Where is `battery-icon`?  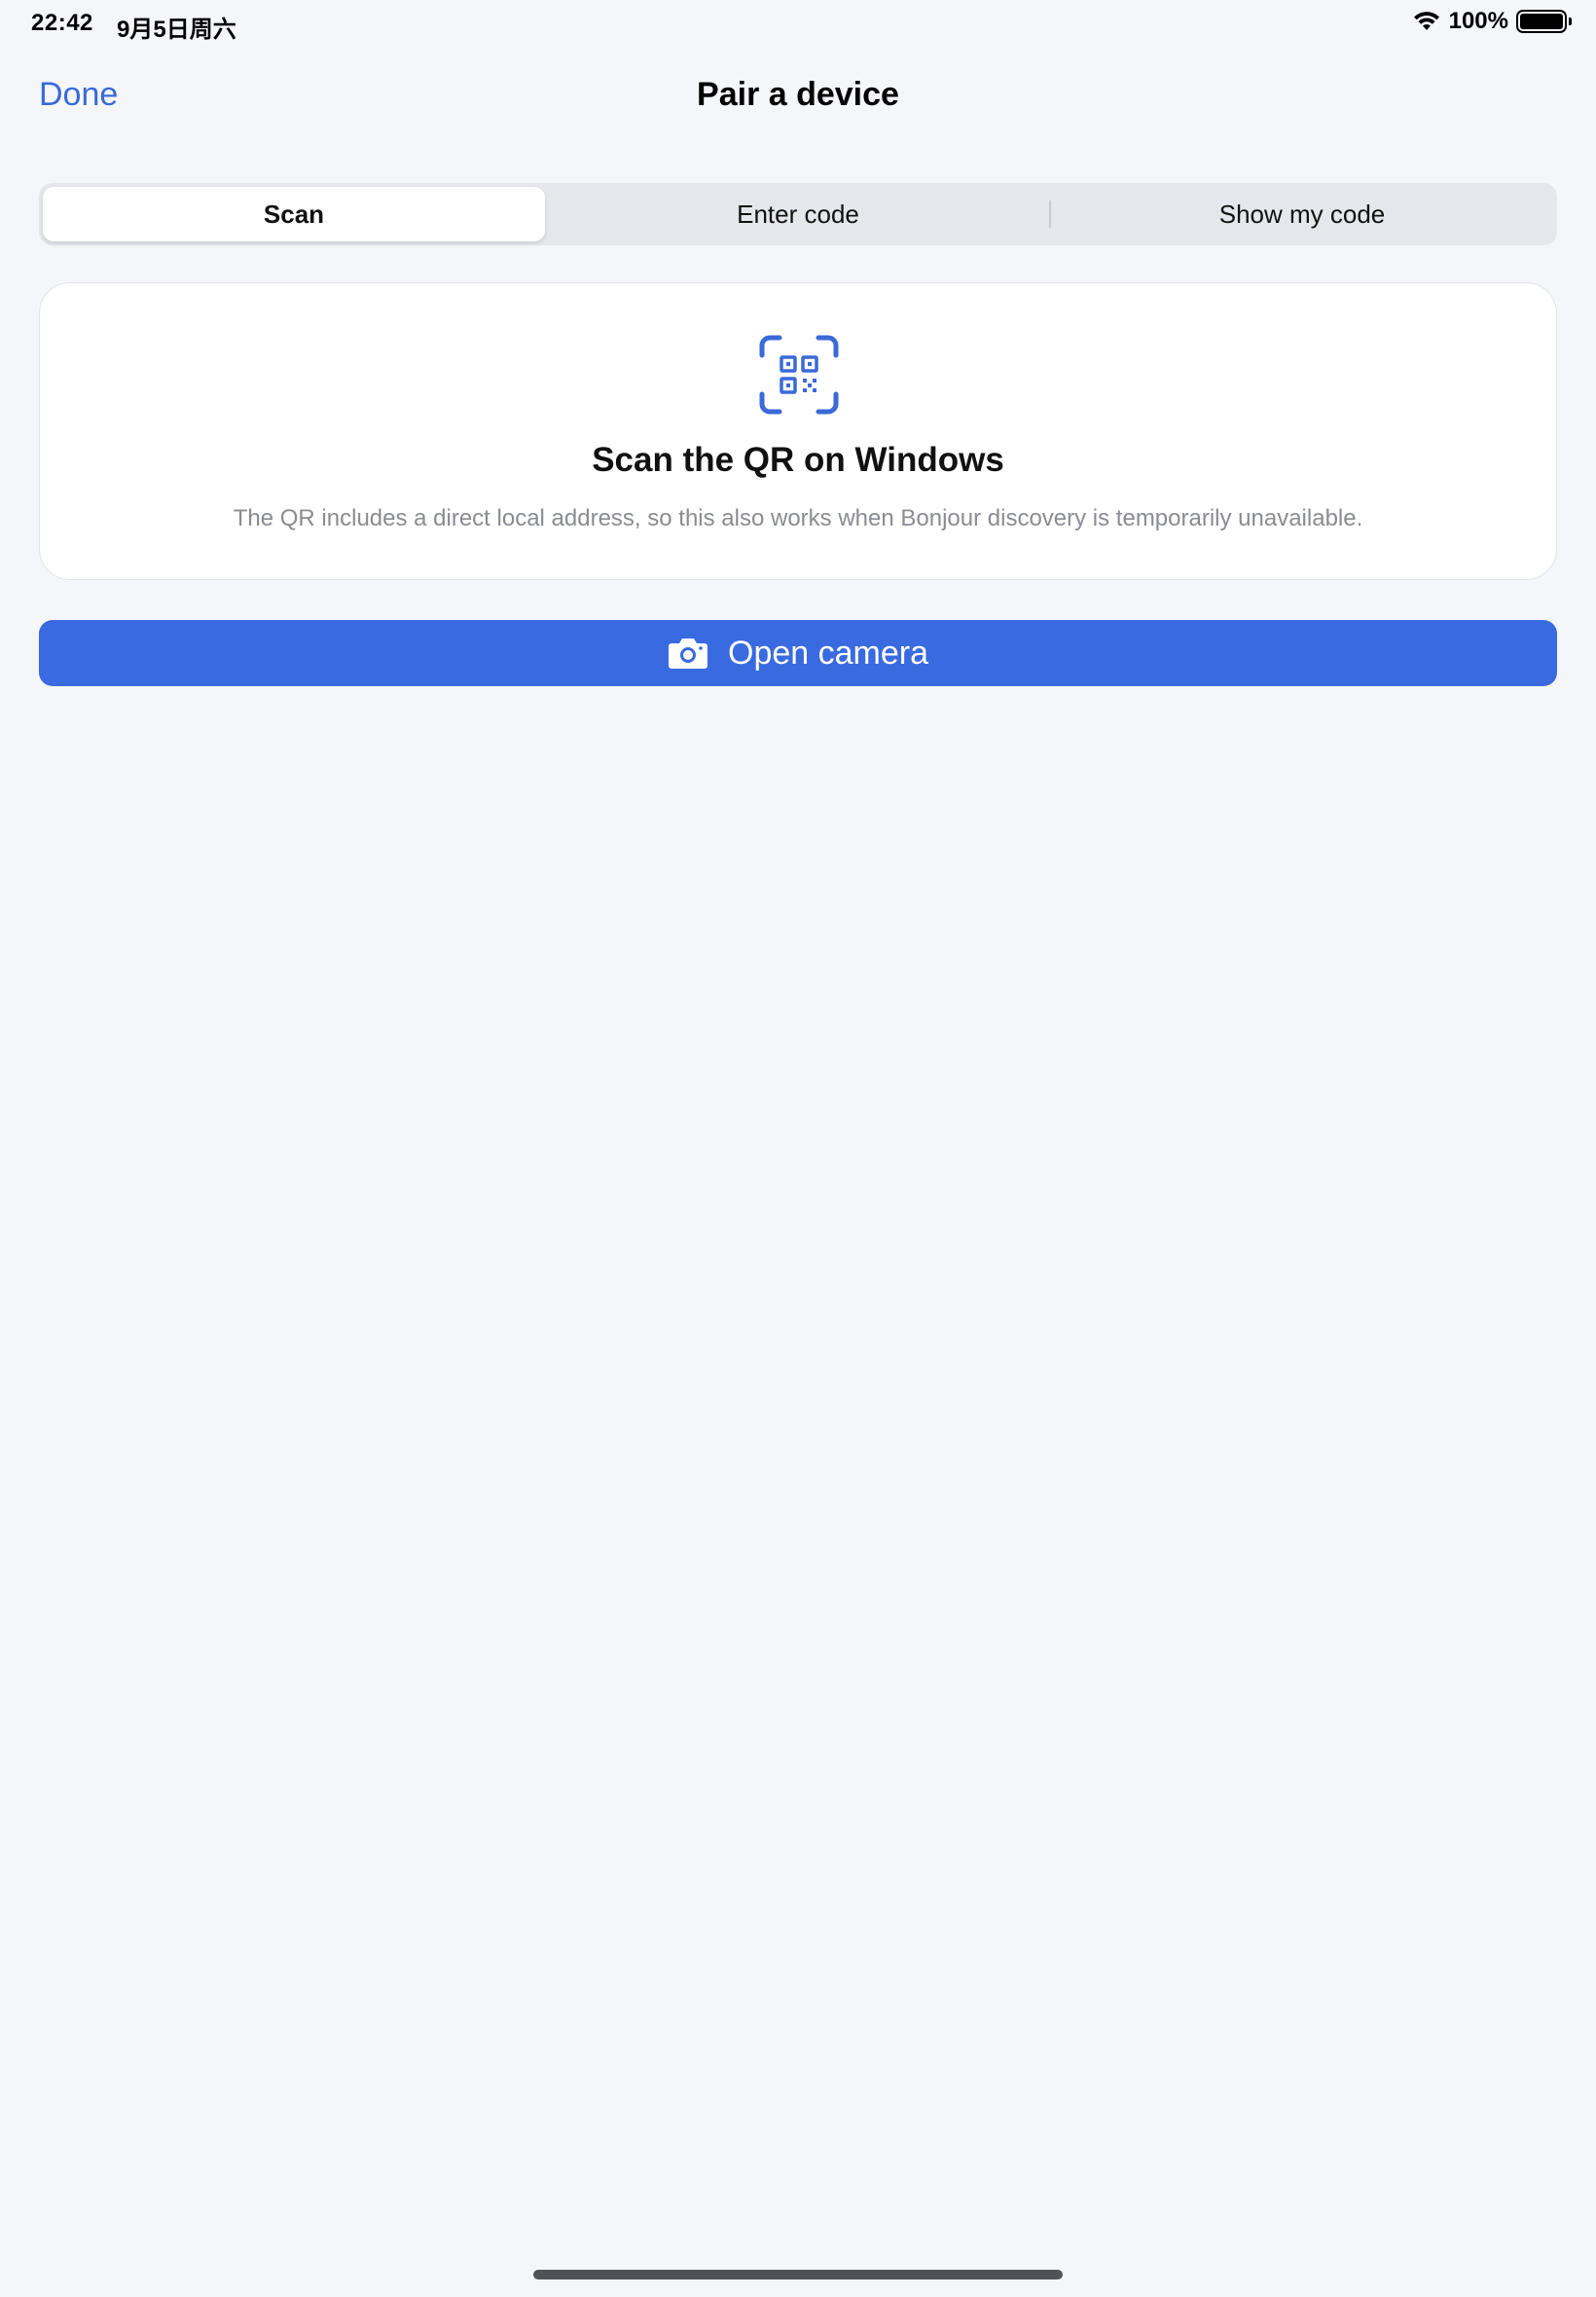
battery-icon is located at coordinates (1544, 21).